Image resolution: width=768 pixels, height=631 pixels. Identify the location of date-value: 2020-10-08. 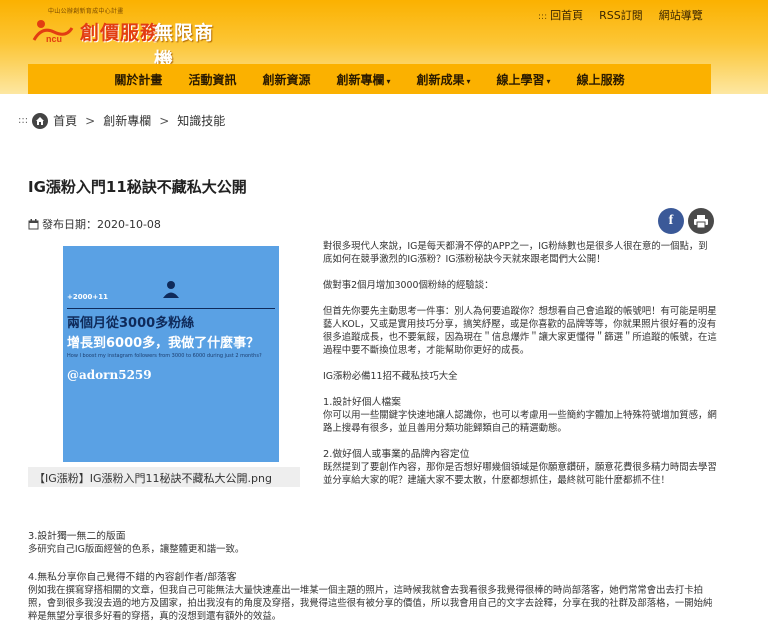
(129, 224).